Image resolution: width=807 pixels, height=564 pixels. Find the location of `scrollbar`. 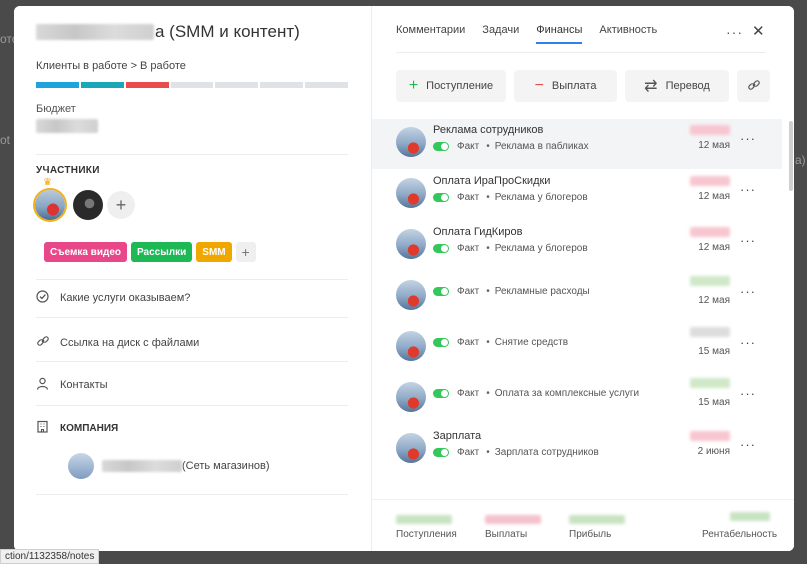

scrollbar is located at coordinates (791, 156).